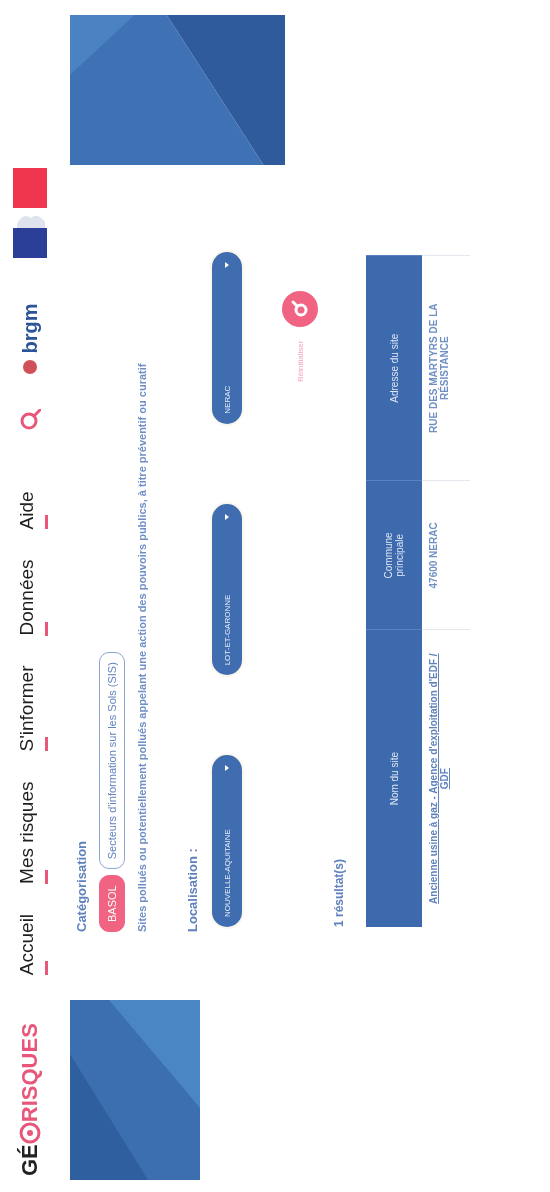 The image size is (550, 1192). What do you see at coordinates (394, 555) in the screenshot?
I see `column-header: Commune principale` at bounding box center [394, 555].